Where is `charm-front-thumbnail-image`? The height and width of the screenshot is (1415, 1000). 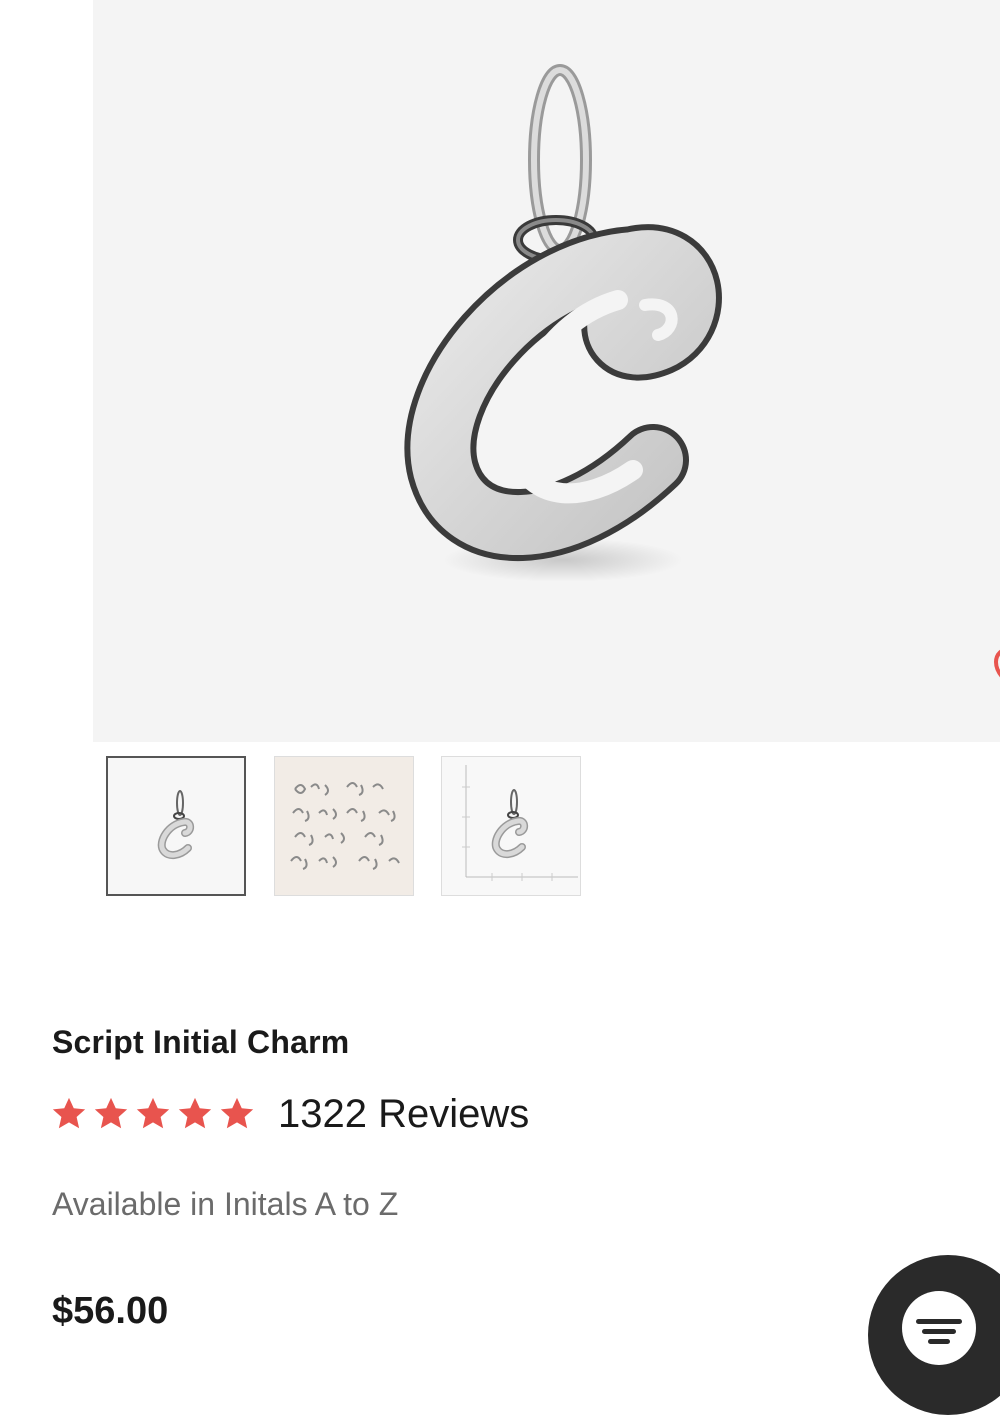 charm-front-thumbnail-image is located at coordinates (176, 824).